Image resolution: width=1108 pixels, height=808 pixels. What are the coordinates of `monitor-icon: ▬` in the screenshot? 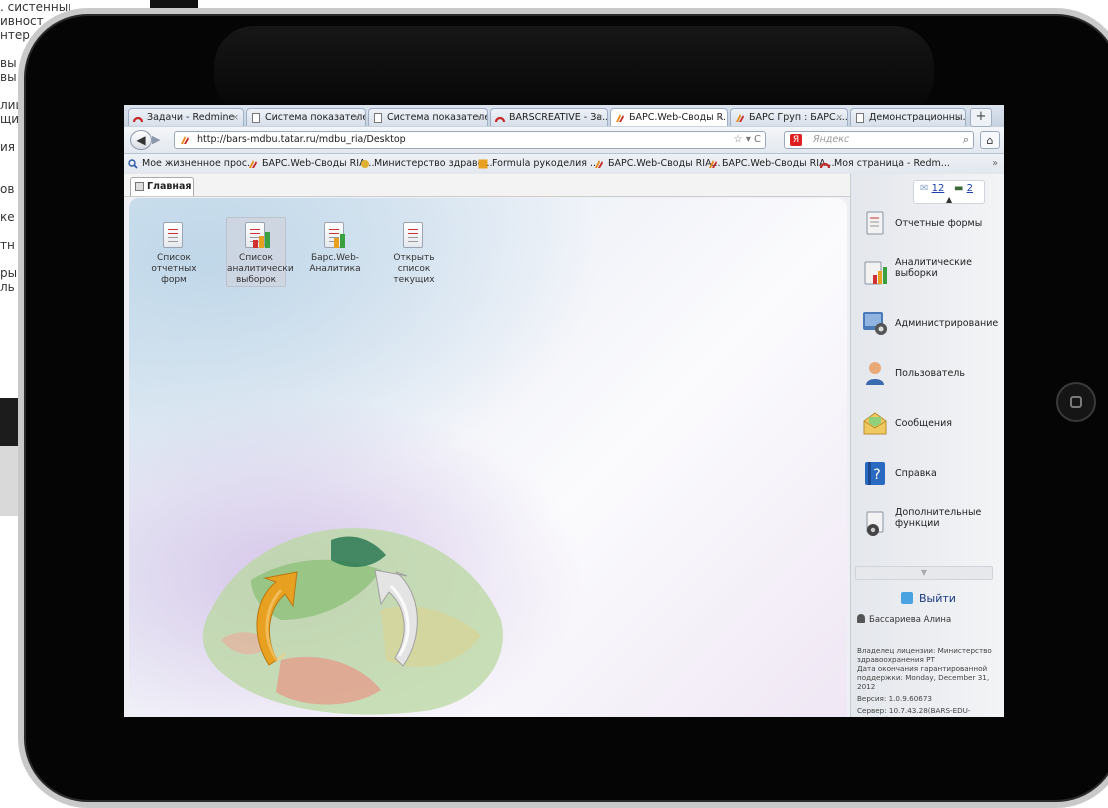 It's located at (959, 188).